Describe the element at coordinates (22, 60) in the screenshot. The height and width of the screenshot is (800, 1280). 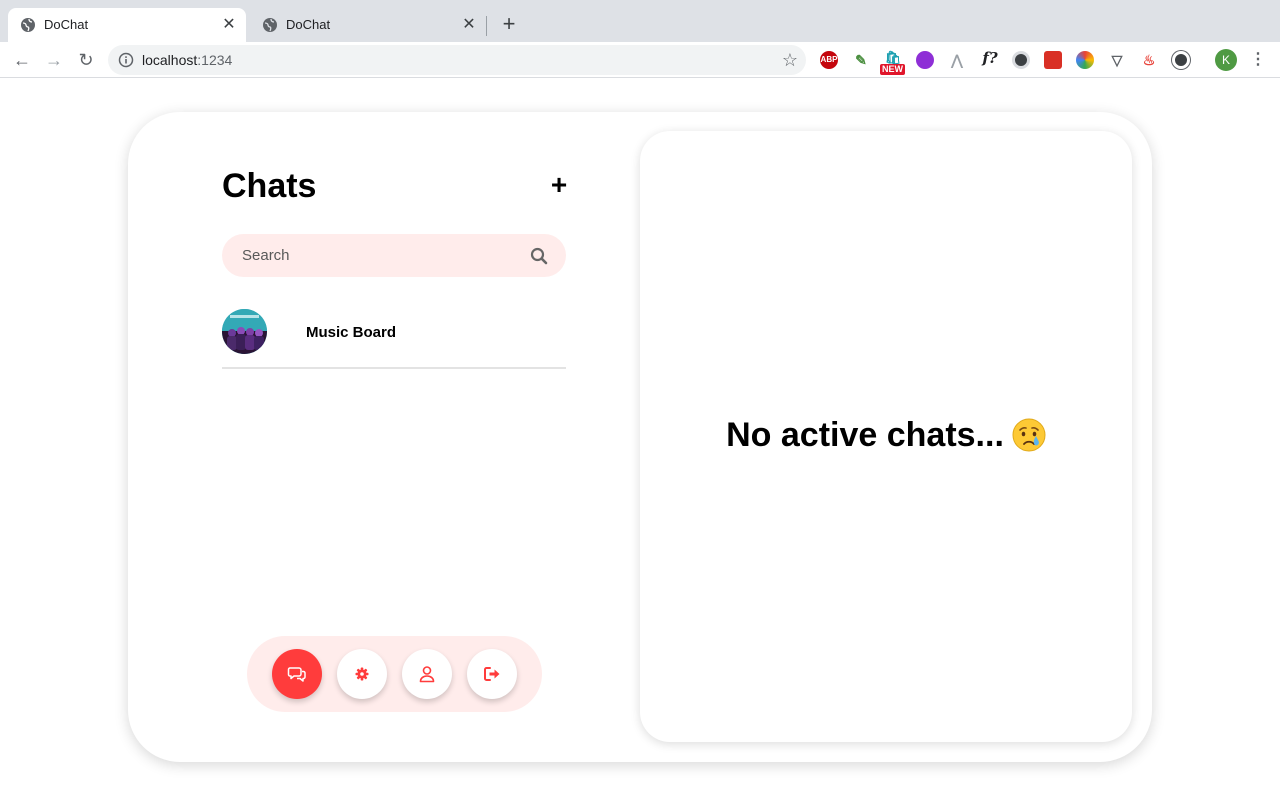
I see `back-icon: ←` at that location.